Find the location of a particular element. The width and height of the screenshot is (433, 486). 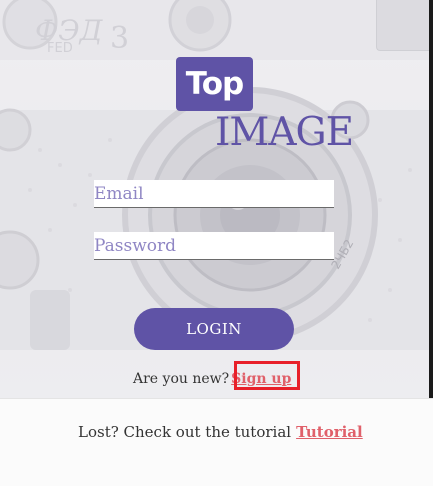

email-field is located at coordinates (214, 194).